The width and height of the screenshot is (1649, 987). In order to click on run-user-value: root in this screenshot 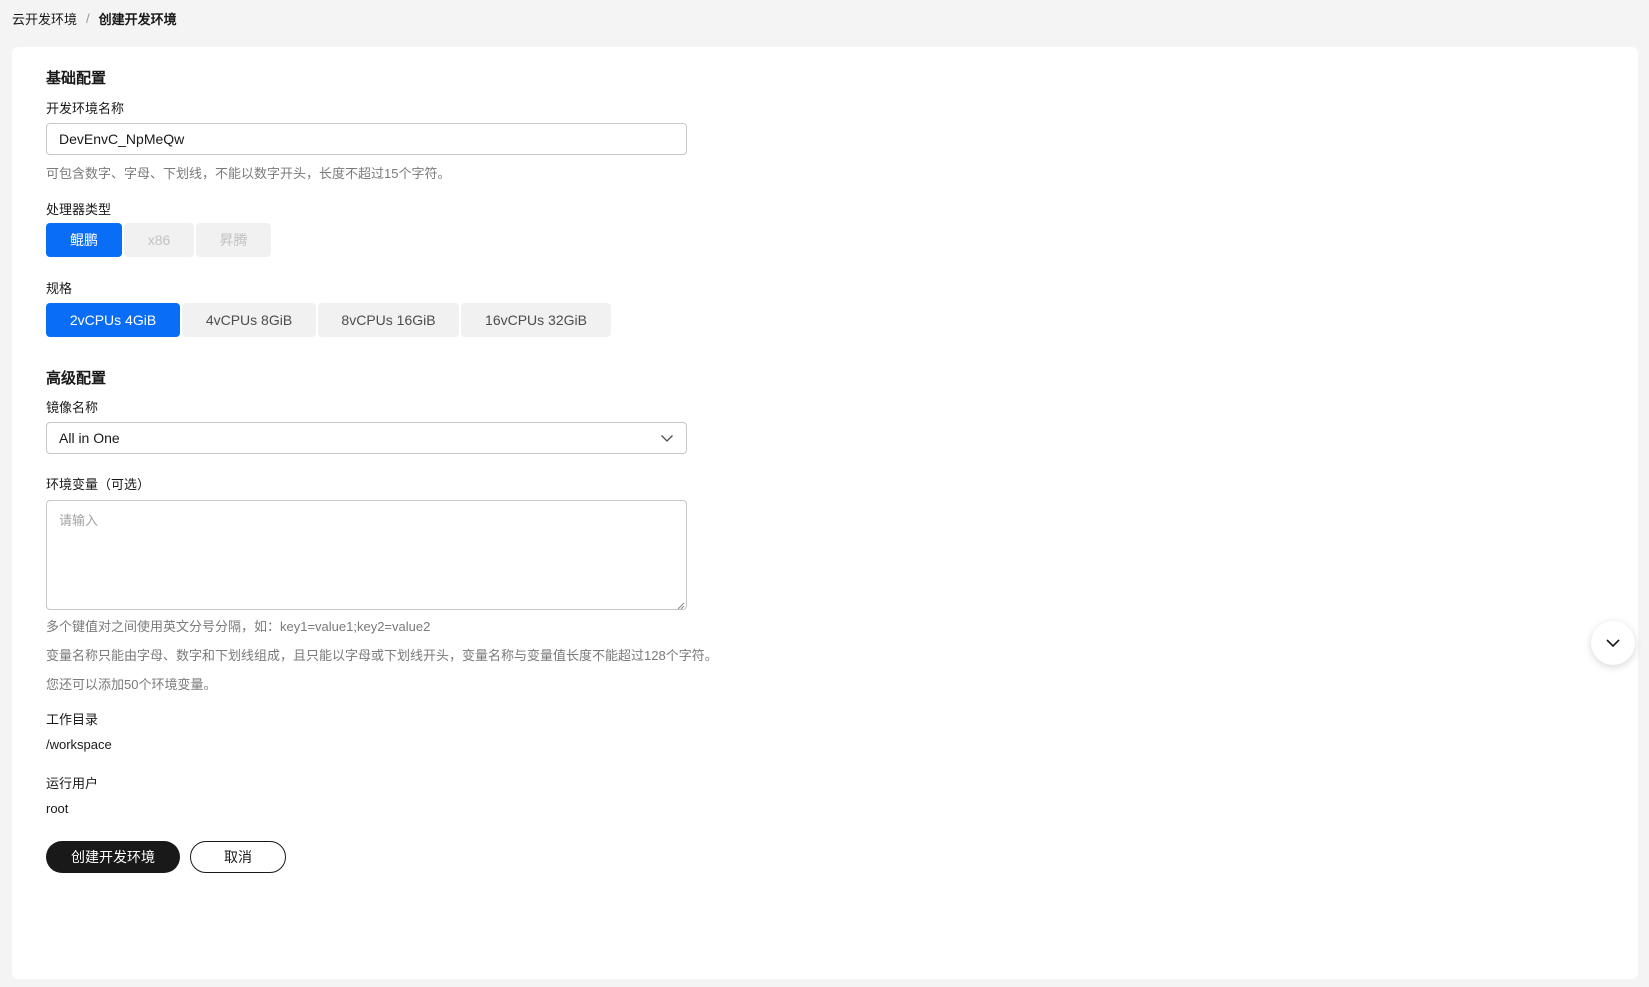, I will do `click(57, 808)`.